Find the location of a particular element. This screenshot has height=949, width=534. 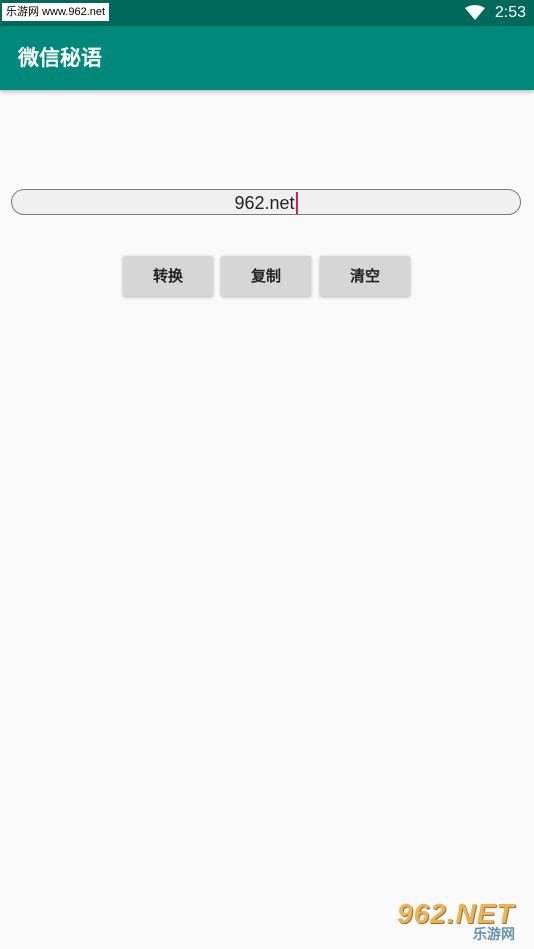

copy-button: 复制 is located at coordinates (266, 276).